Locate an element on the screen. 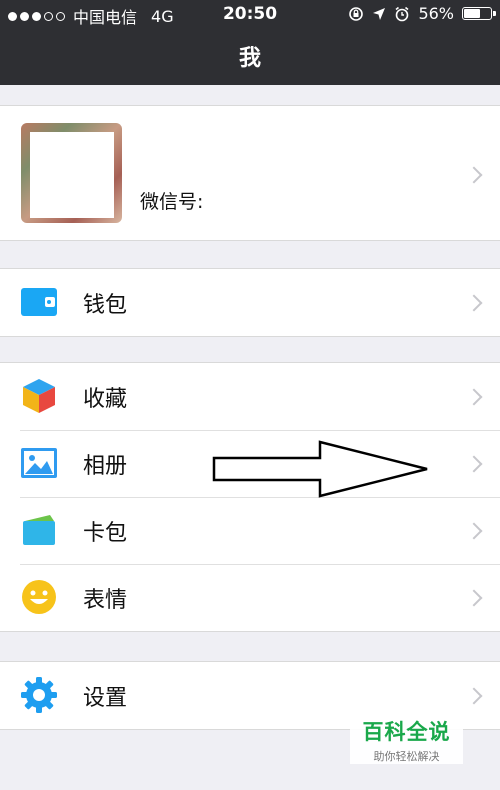 The image size is (500, 790). menu-item-label: 收藏 is located at coordinates (105, 399).